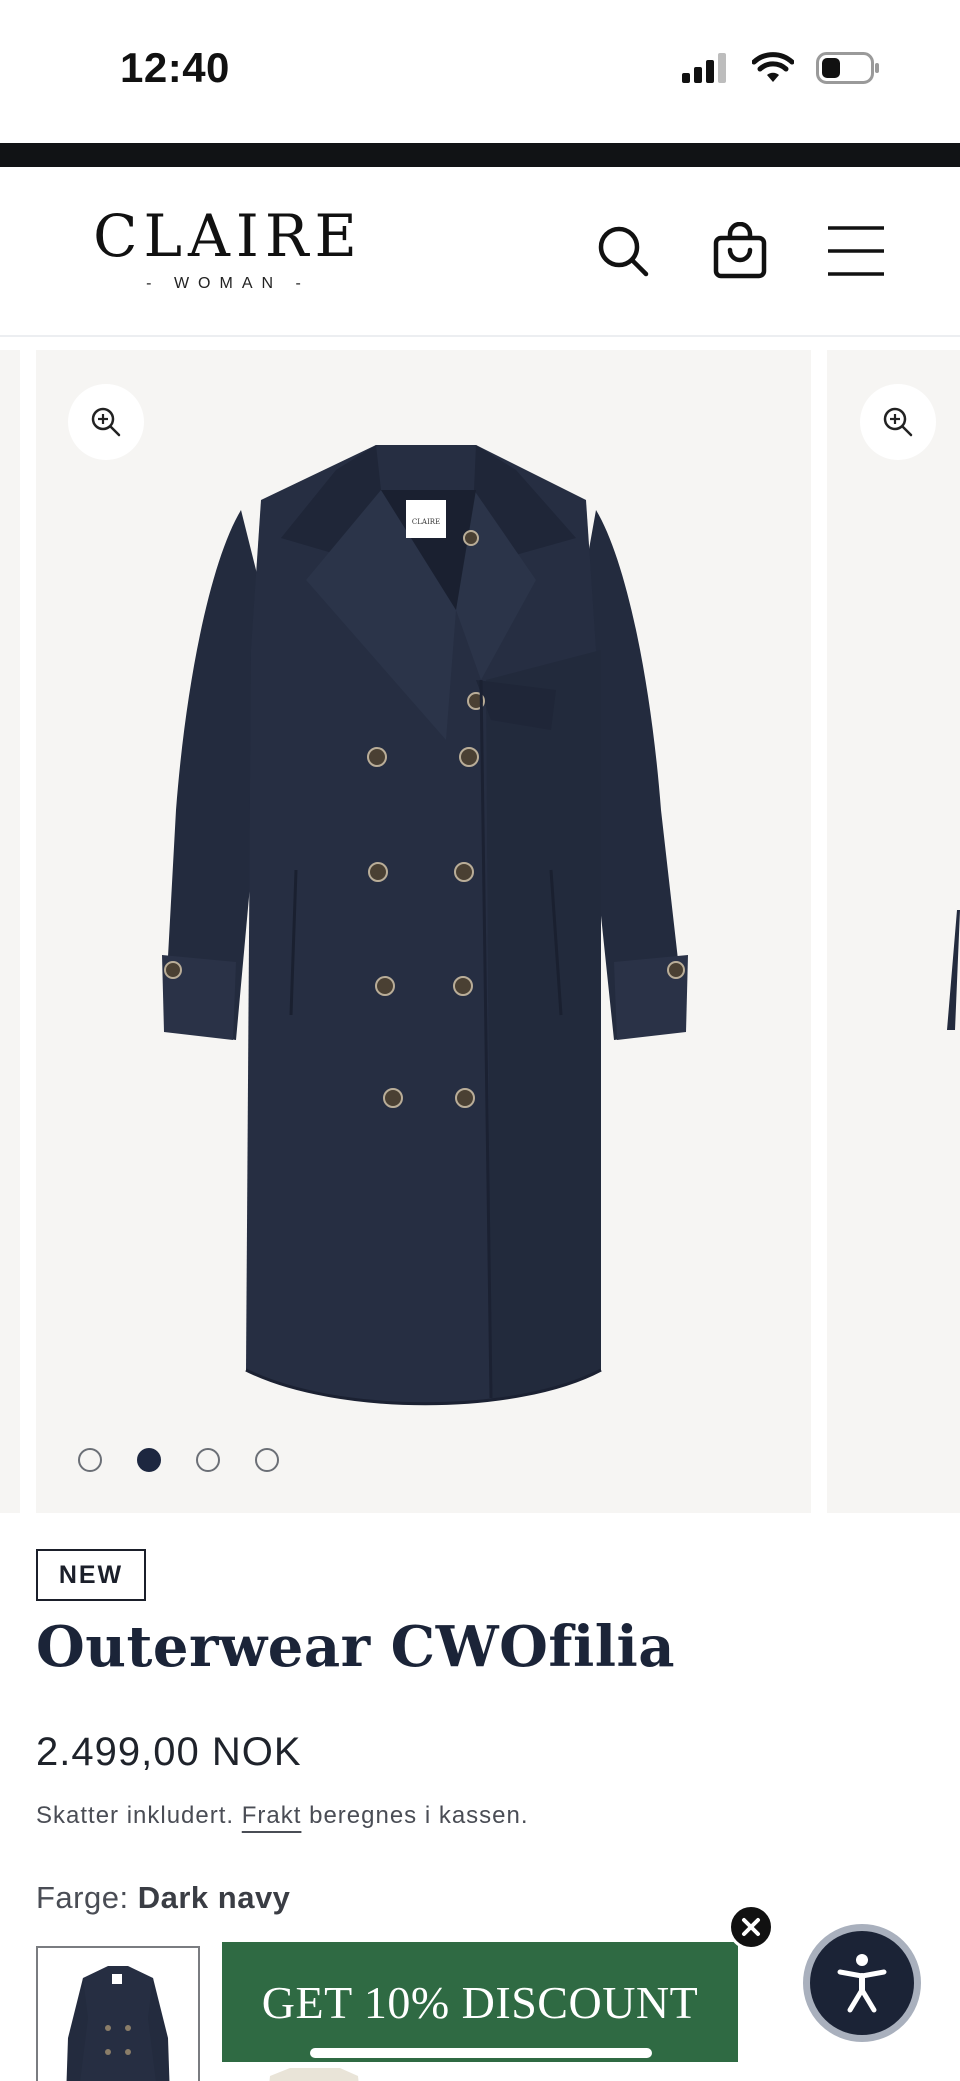  What do you see at coordinates (175, 67) in the screenshot?
I see `status-time: 12:40` at bounding box center [175, 67].